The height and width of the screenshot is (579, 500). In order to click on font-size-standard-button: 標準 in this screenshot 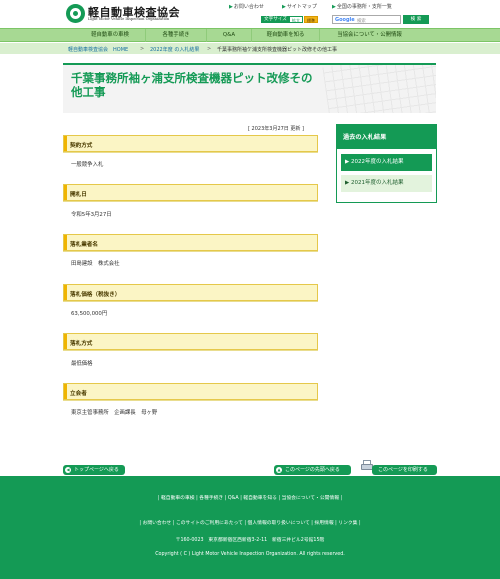, I will do `click(311, 19)`.